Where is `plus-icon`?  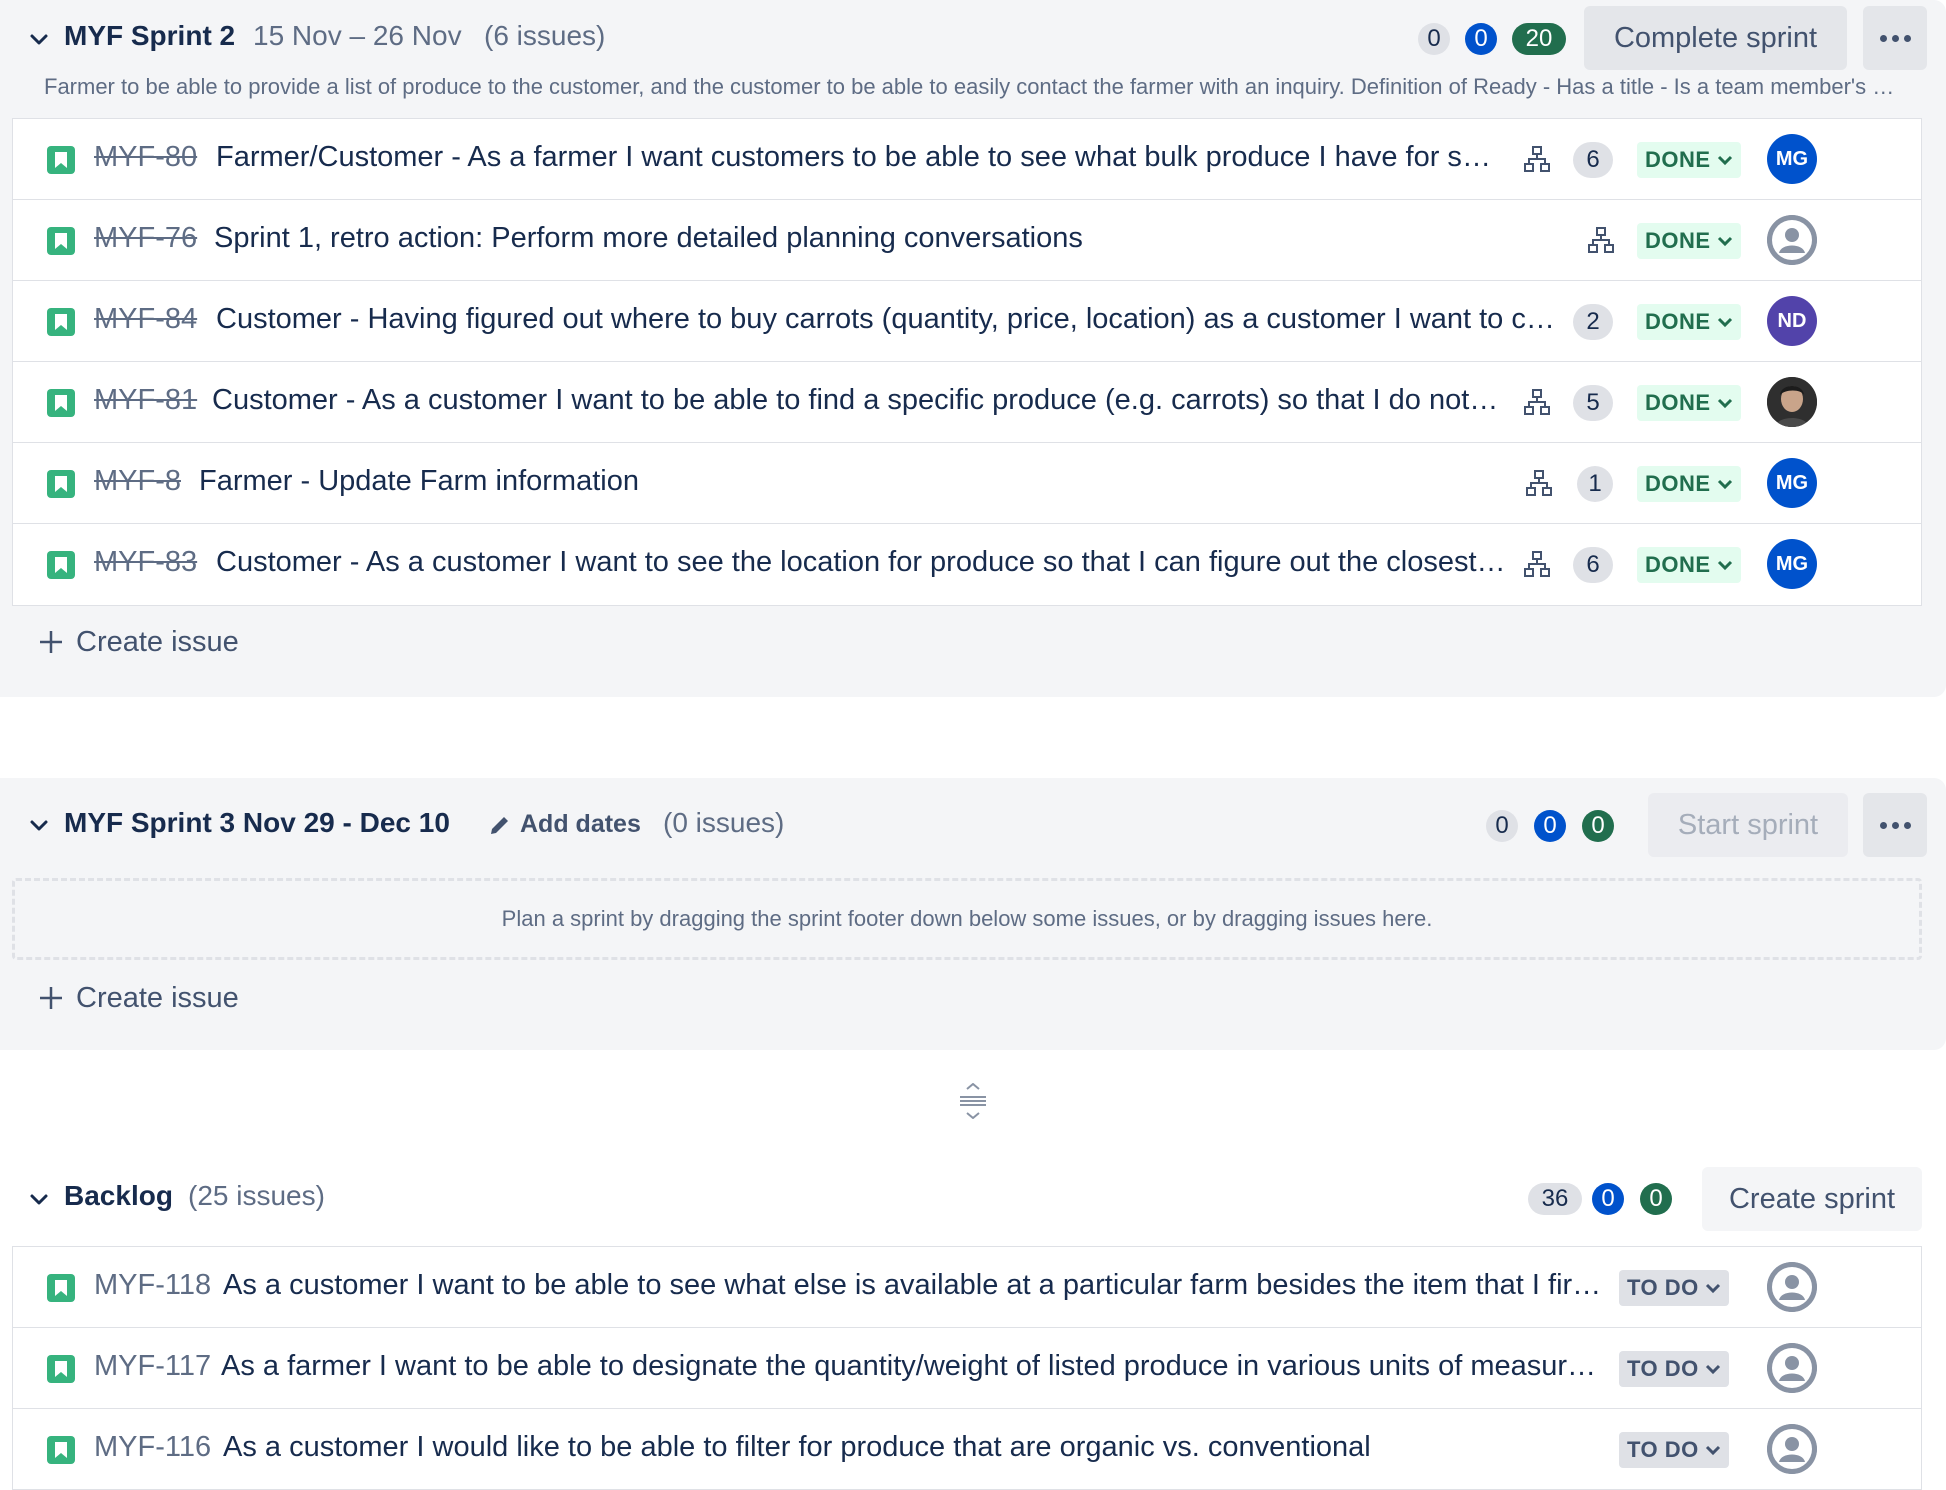
plus-icon is located at coordinates (51, 642).